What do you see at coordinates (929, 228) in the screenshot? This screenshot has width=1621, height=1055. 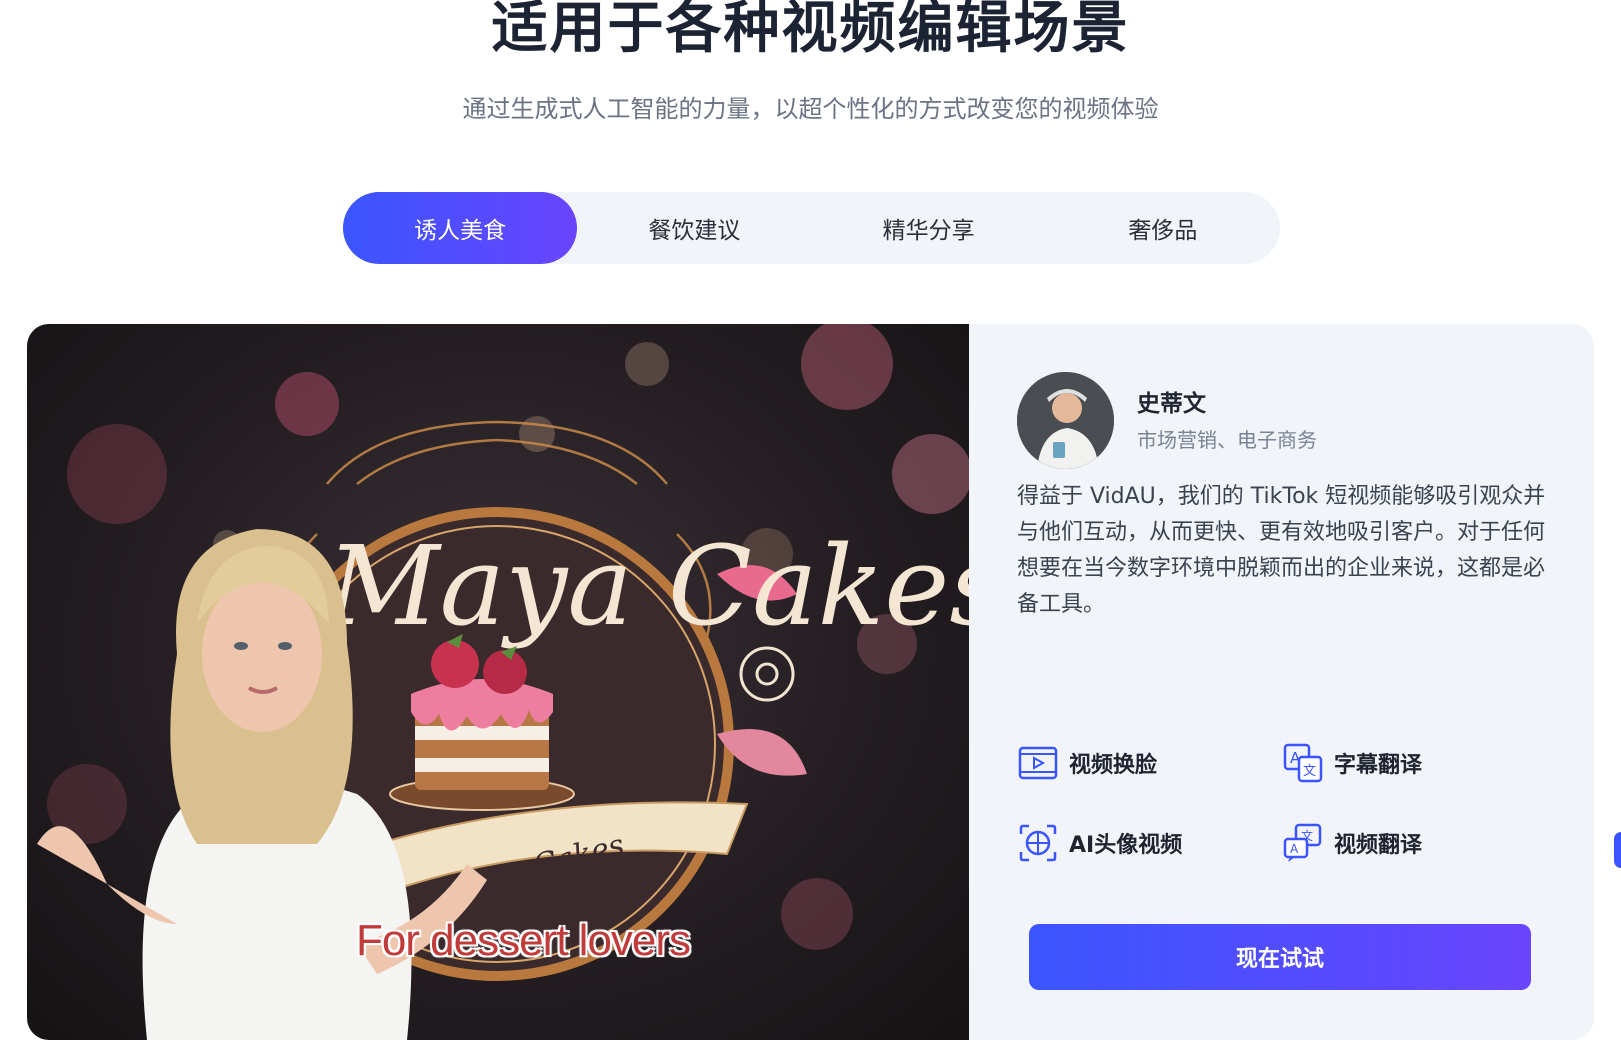 I see `tab-highlights-sharing: 精华分享` at bounding box center [929, 228].